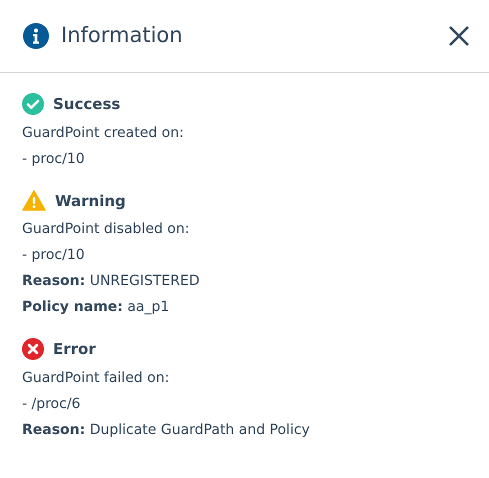 This screenshot has width=489, height=478. What do you see at coordinates (34, 201) in the screenshot?
I see `warning-icon` at bounding box center [34, 201].